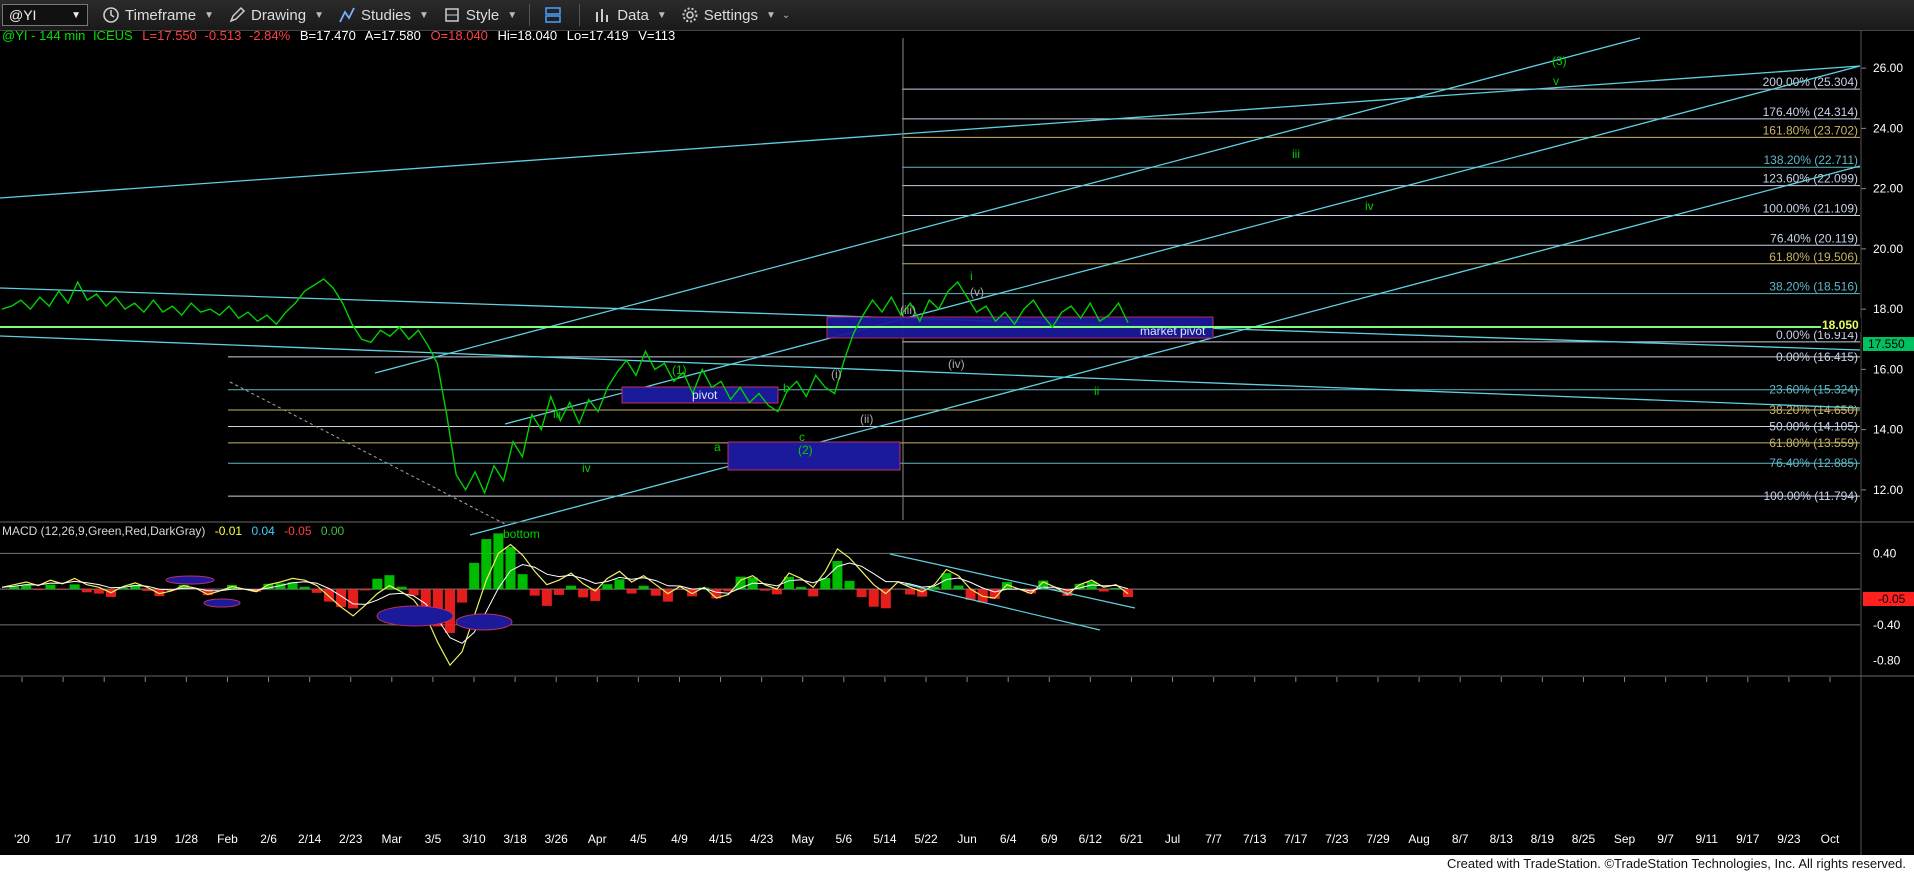 Image resolution: width=1914 pixels, height=873 pixels. Describe the element at coordinates (1888, 68) in the screenshot. I see `price-tick-label: 26.00` at that location.